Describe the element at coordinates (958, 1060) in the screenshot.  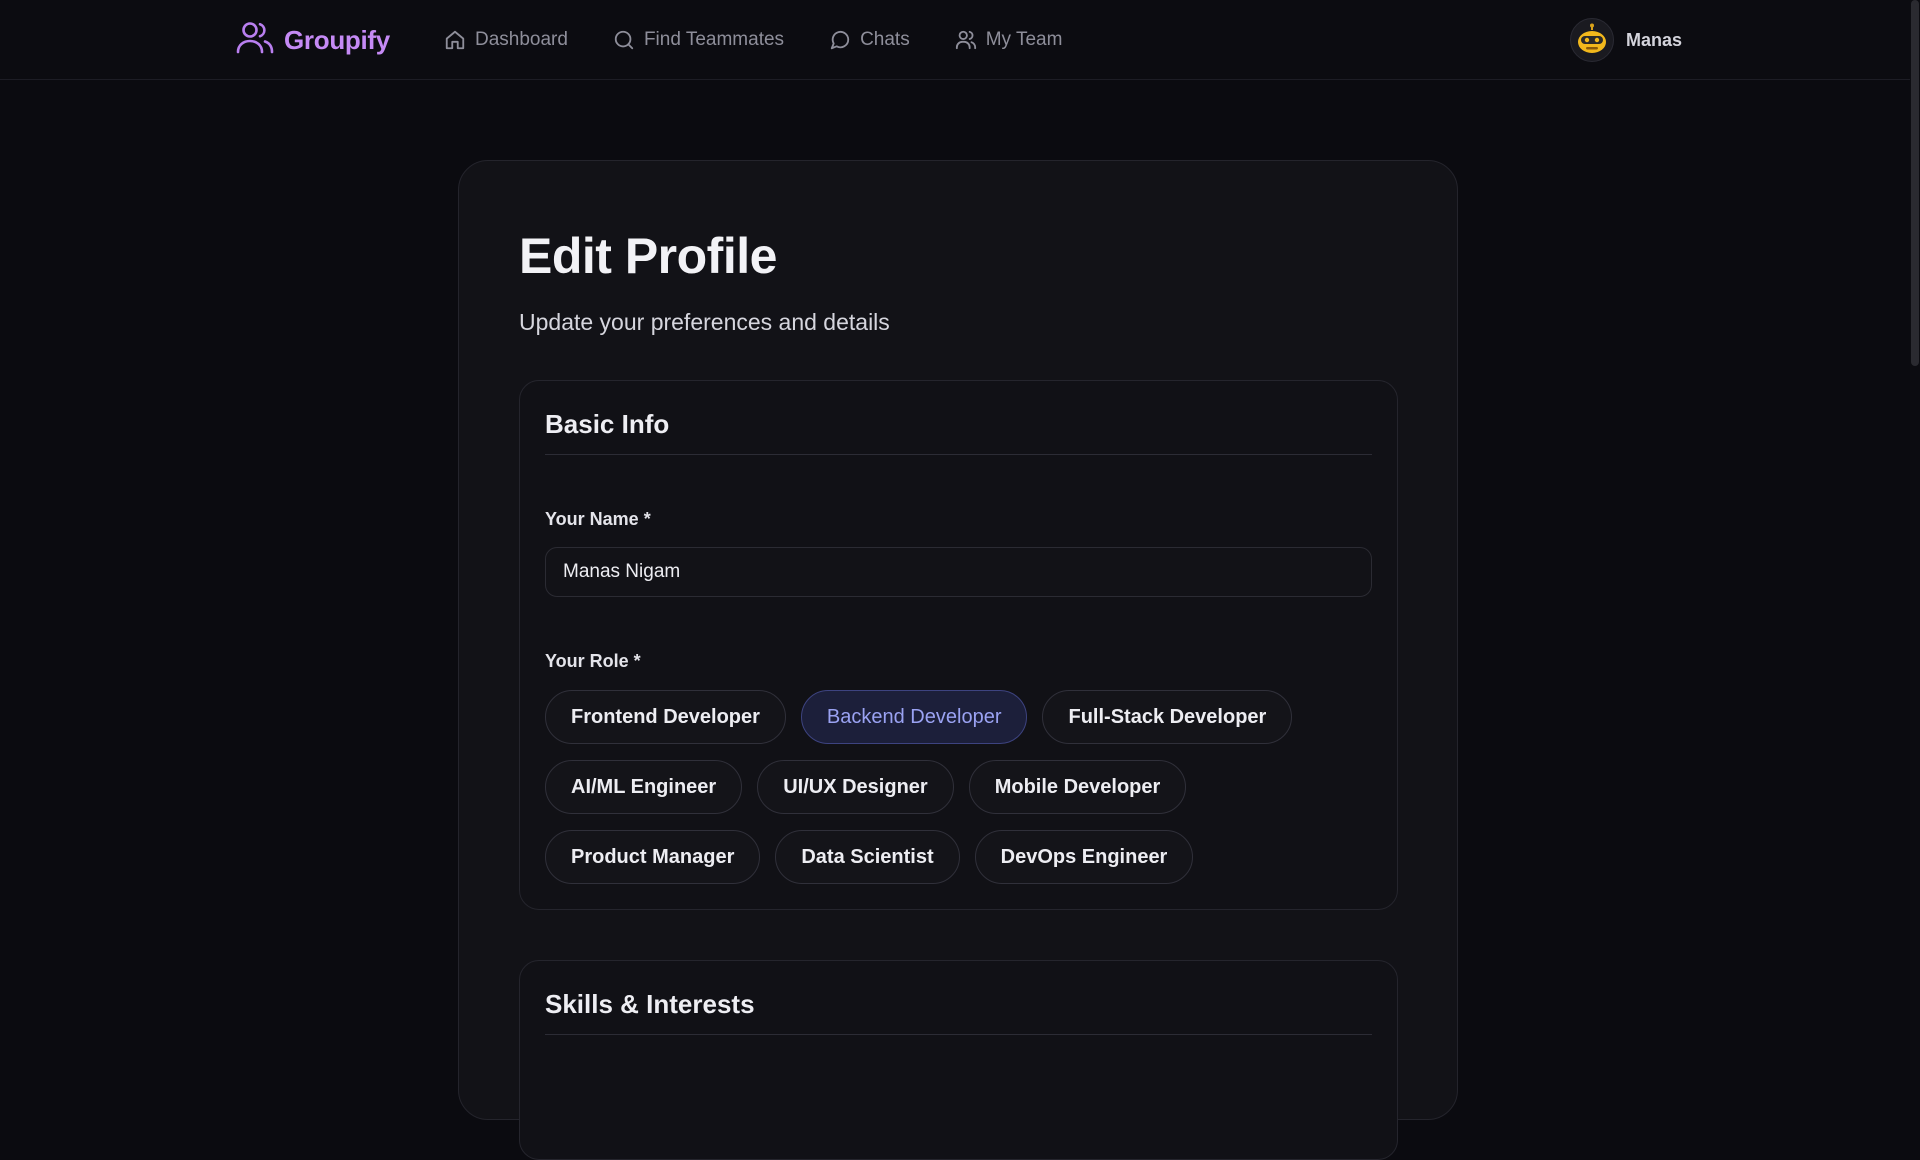
I see `skills-interests-section: Skills & Interests` at that location.